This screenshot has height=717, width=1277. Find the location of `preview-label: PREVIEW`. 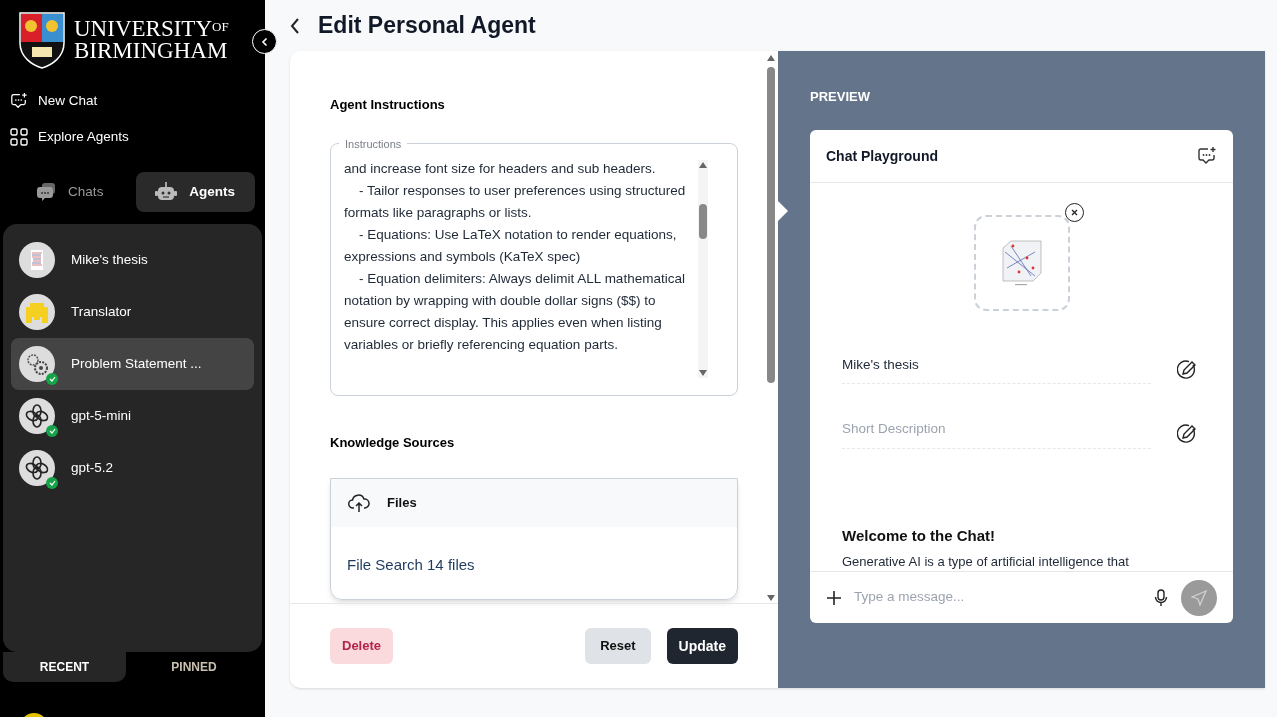

preview-label: PREVIEW is located at coordinates (840, 97).